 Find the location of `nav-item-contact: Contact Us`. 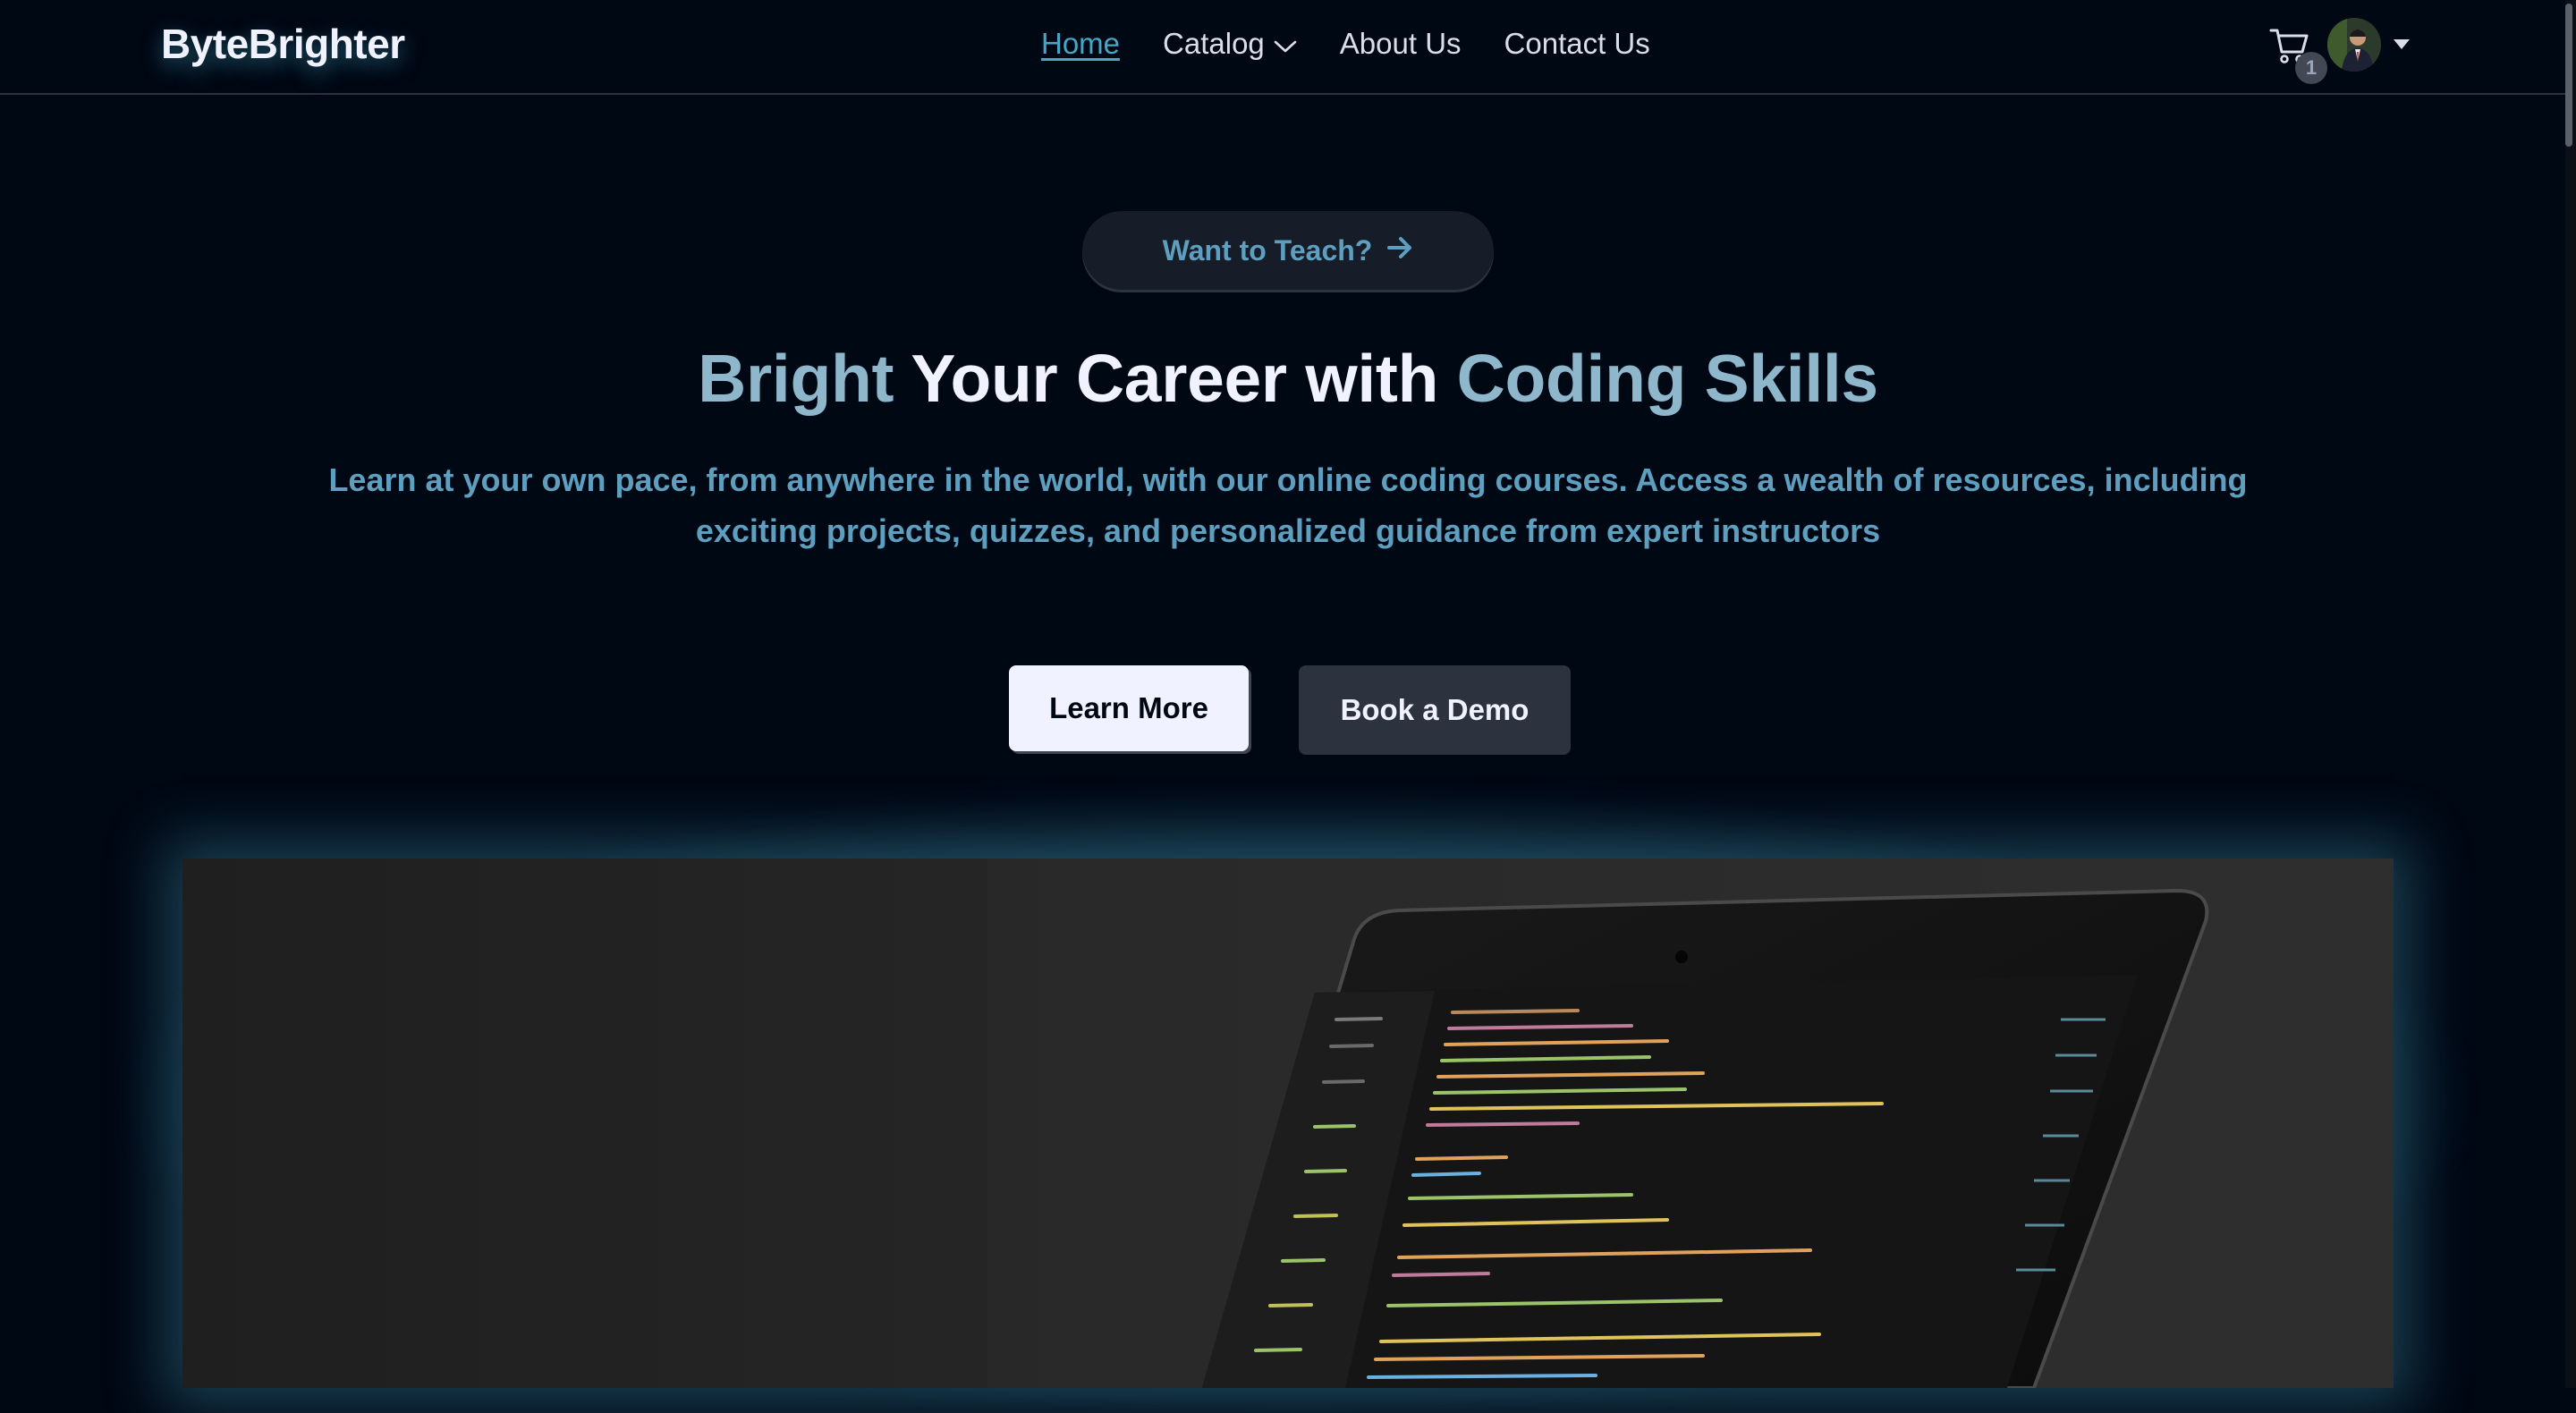

nav-item-contact: Contact Us is located at coordinates (1577, 44).